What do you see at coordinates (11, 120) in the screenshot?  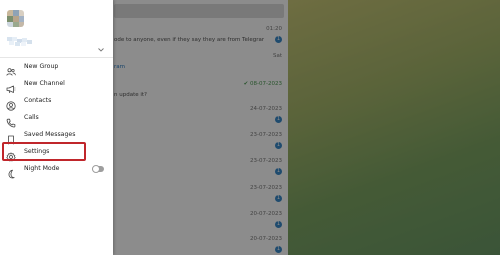 I see `phone-icon` at bounding box center [11, 120].